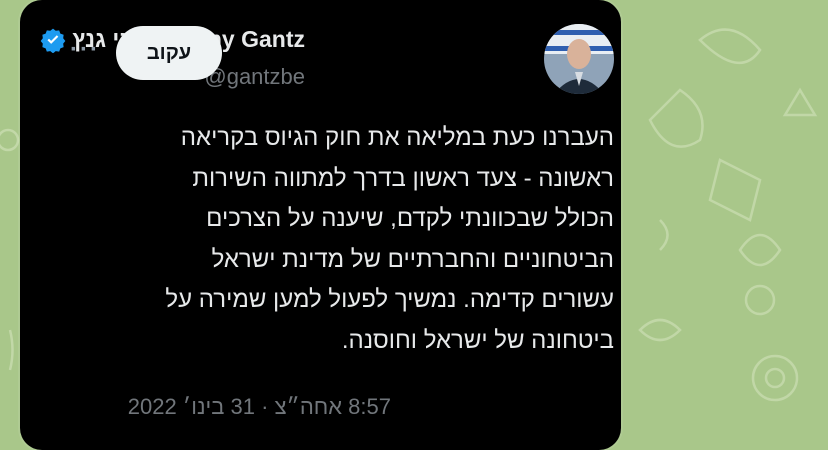 This screenshot has width=828, height=450. I want to click on more-dots-icon: ···, so click(85, 50).